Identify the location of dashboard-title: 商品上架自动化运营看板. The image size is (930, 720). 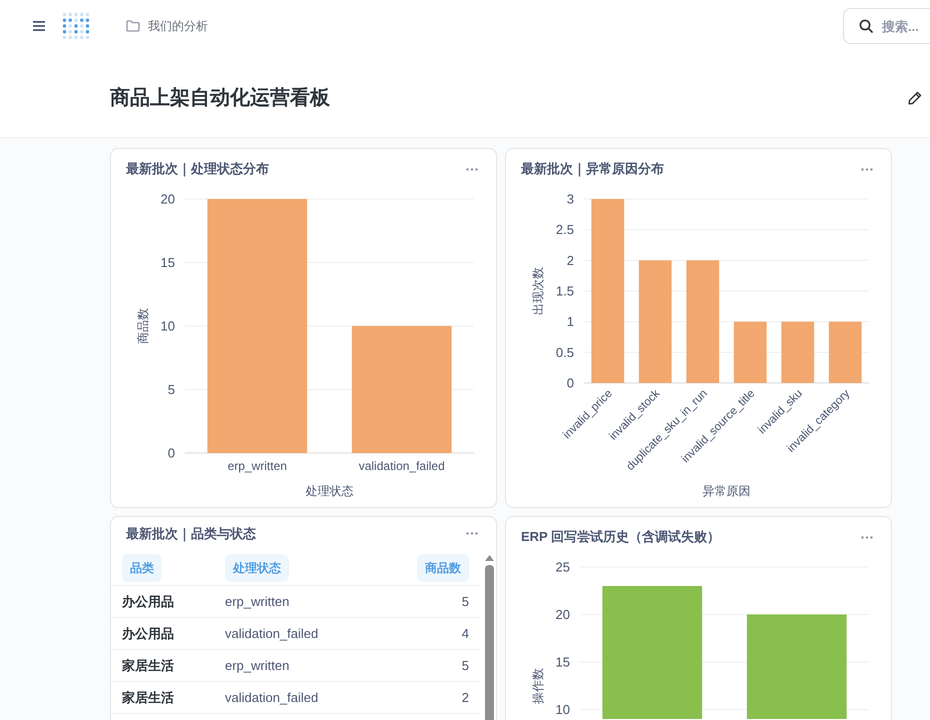
(220, 98).